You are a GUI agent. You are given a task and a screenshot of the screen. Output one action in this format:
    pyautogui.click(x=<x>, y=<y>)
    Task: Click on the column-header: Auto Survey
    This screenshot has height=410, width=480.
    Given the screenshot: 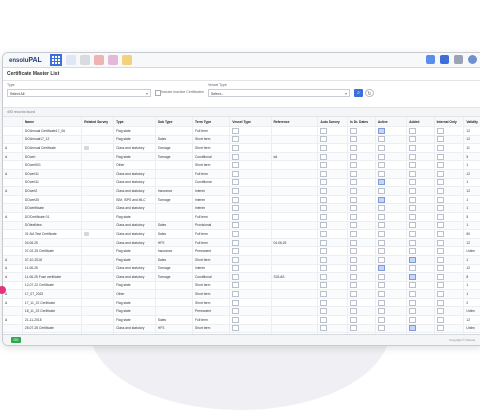 What is the action you would take?
    pyautogui.click(x=333, y=122)
    